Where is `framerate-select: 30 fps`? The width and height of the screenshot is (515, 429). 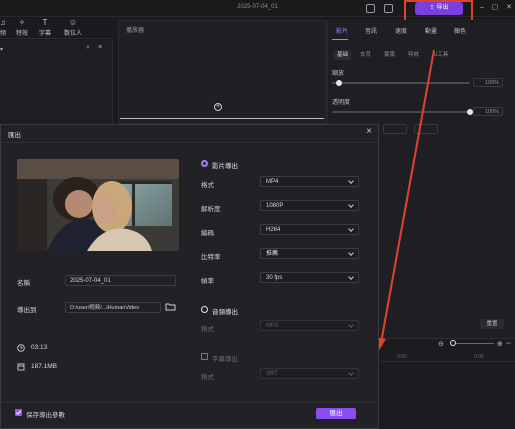 framerate-select: 30 fps is located at coordinates (309, 277).